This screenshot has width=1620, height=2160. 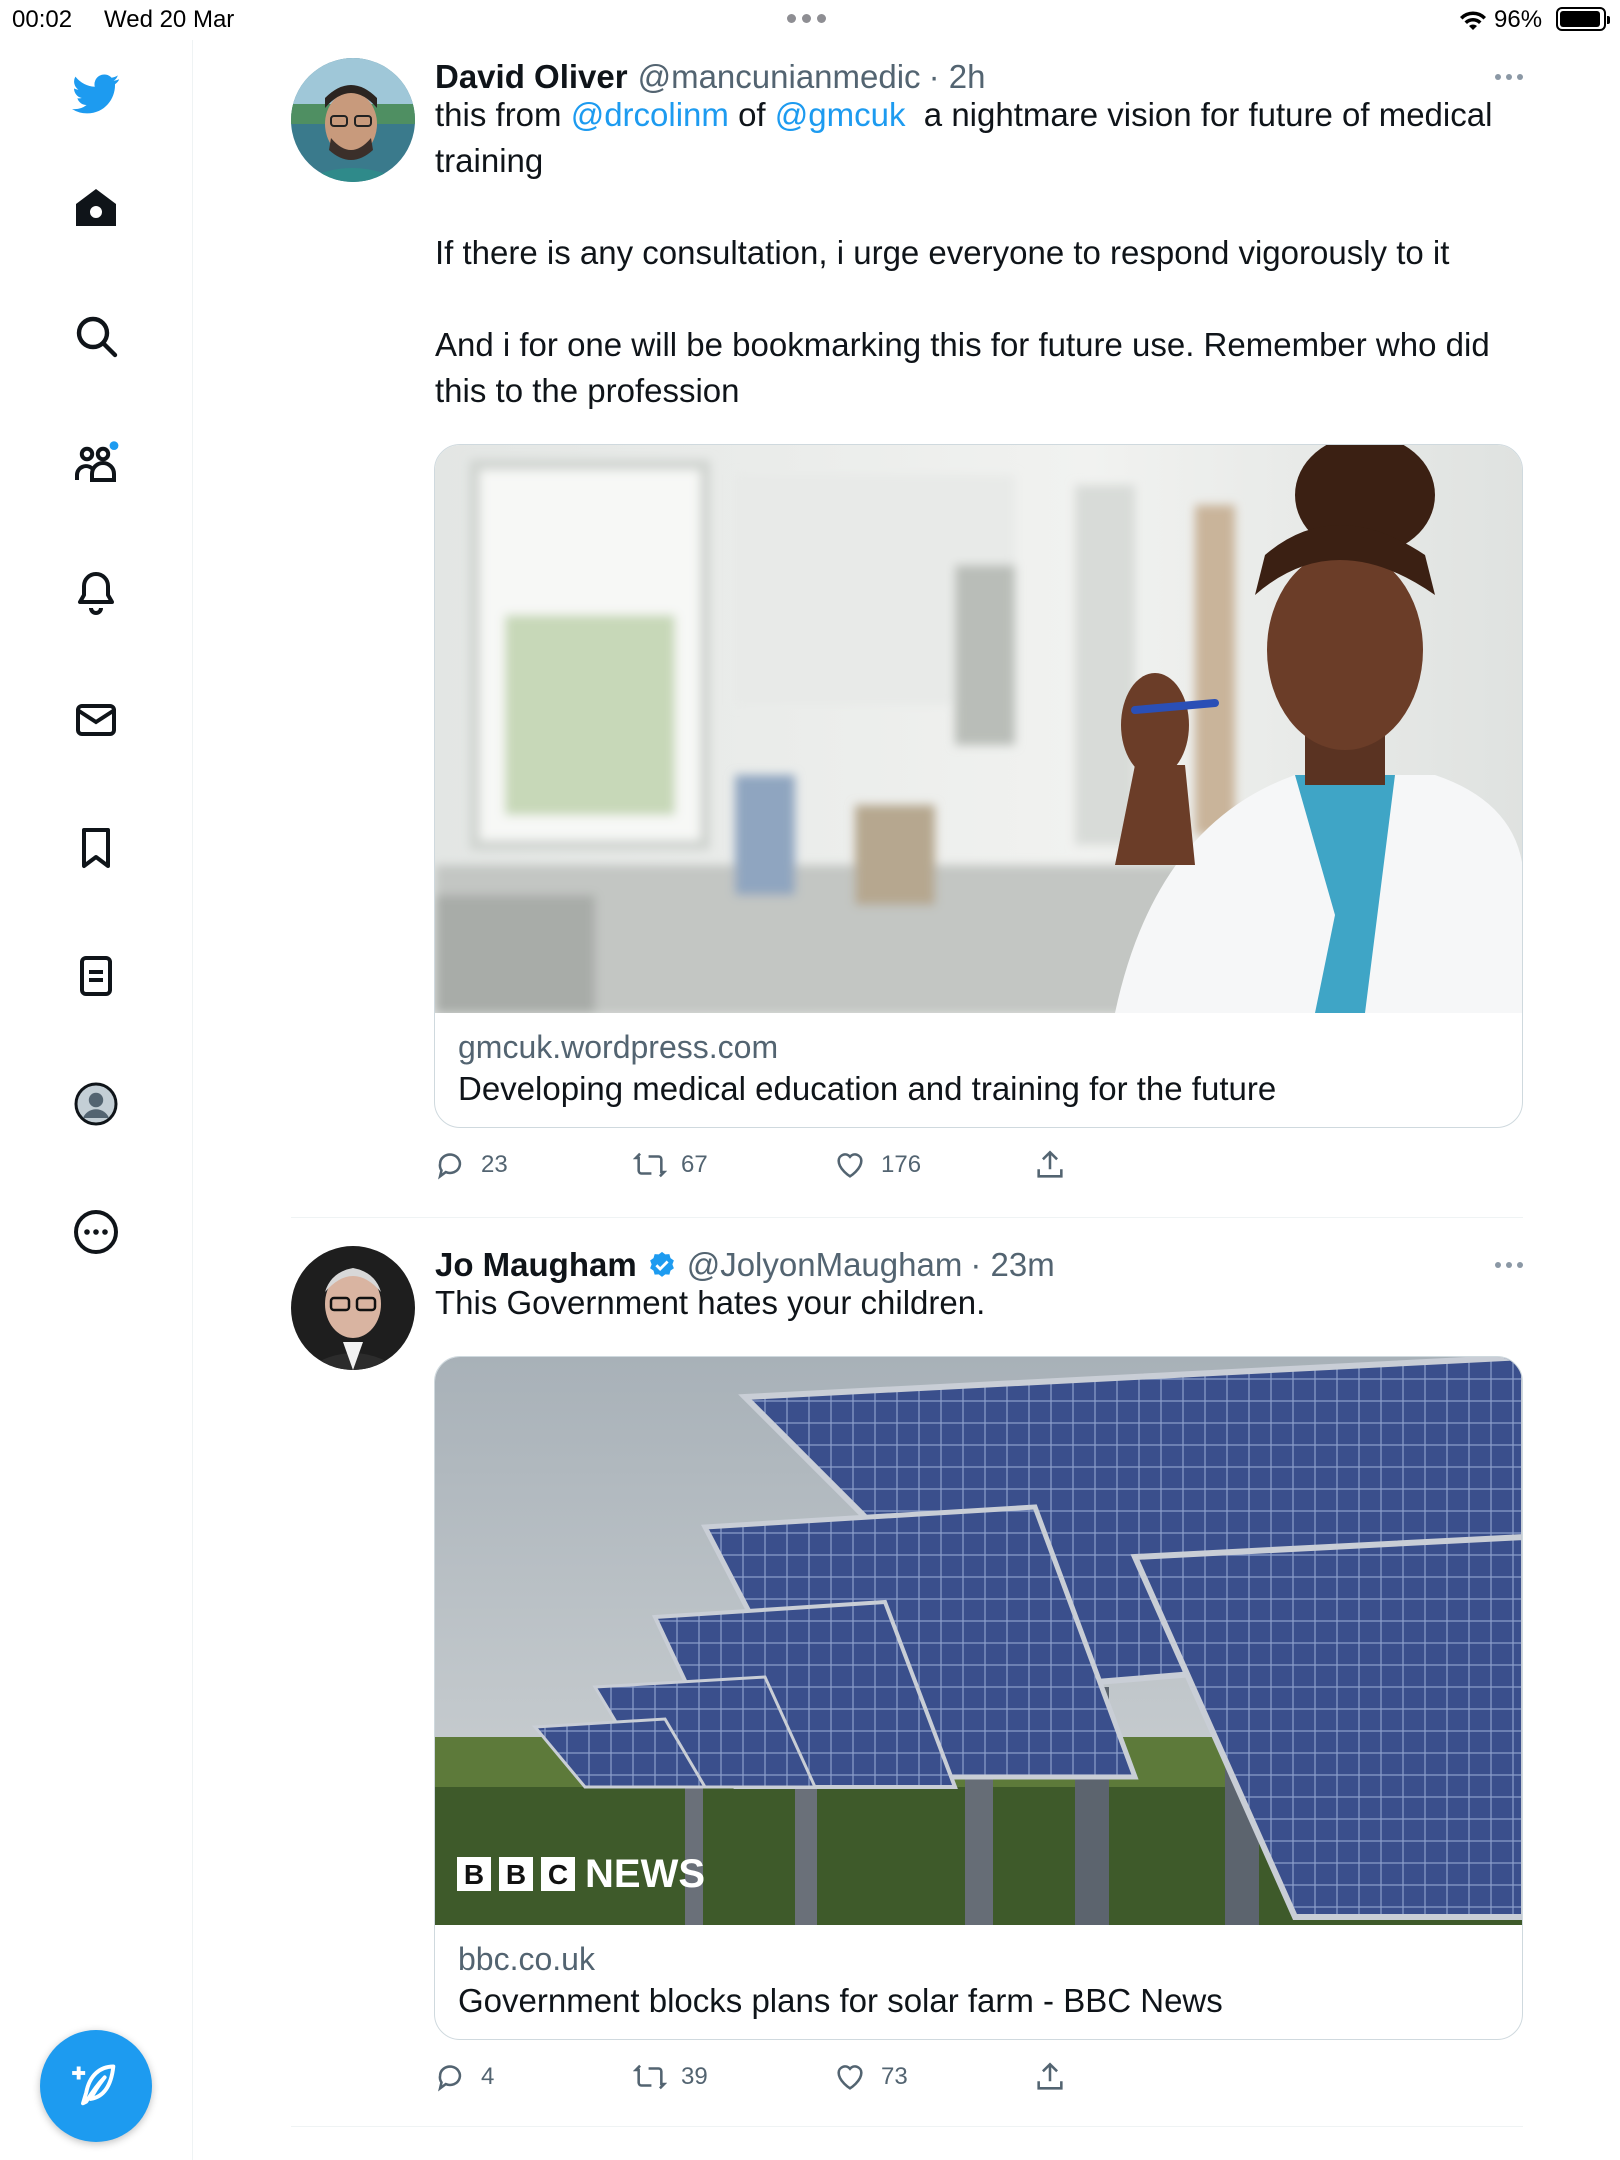 I want to click on profile-avatar-icon, so click(x=96, y=1104).